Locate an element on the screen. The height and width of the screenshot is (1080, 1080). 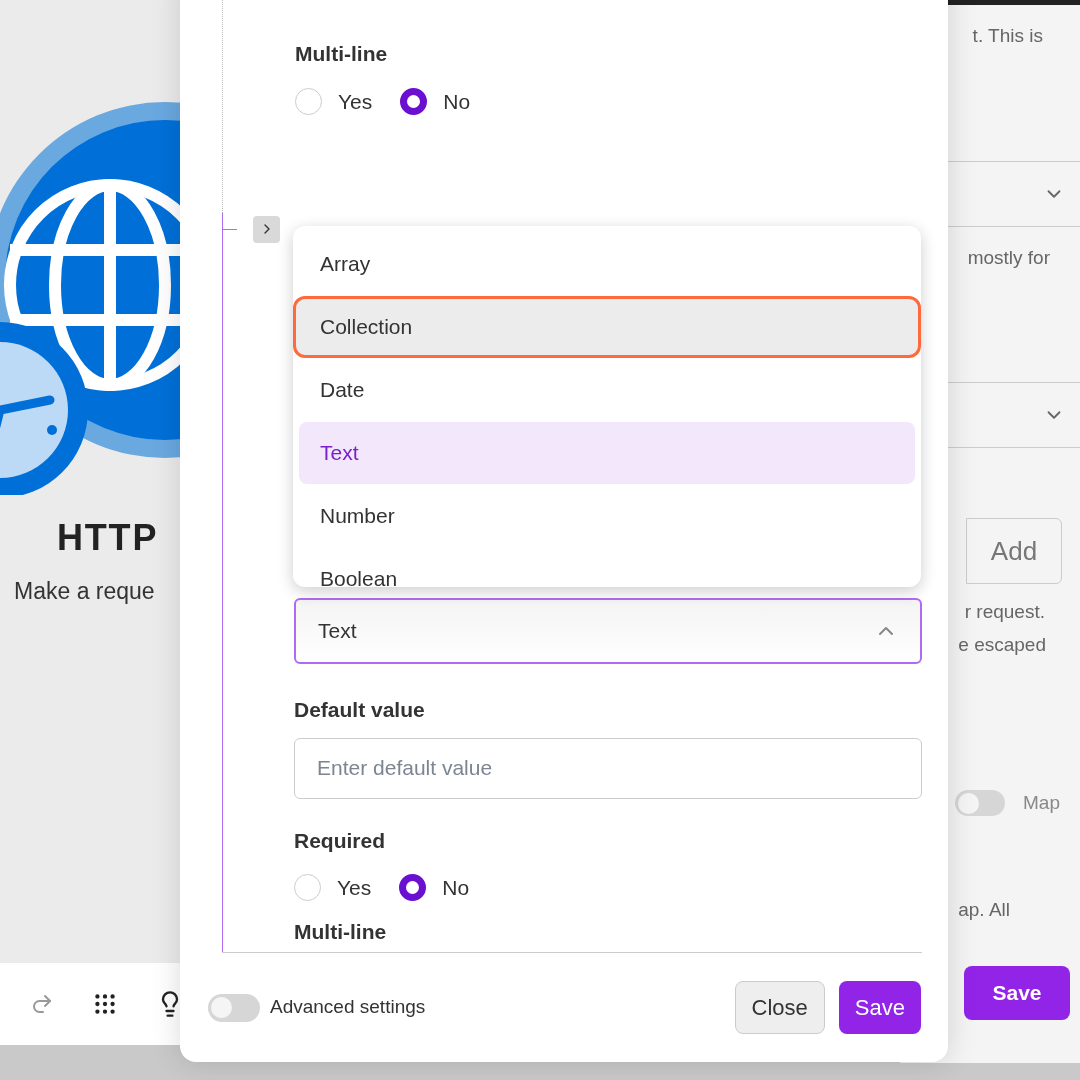
help-text: e escaped is located at coordinates (1002, 644).